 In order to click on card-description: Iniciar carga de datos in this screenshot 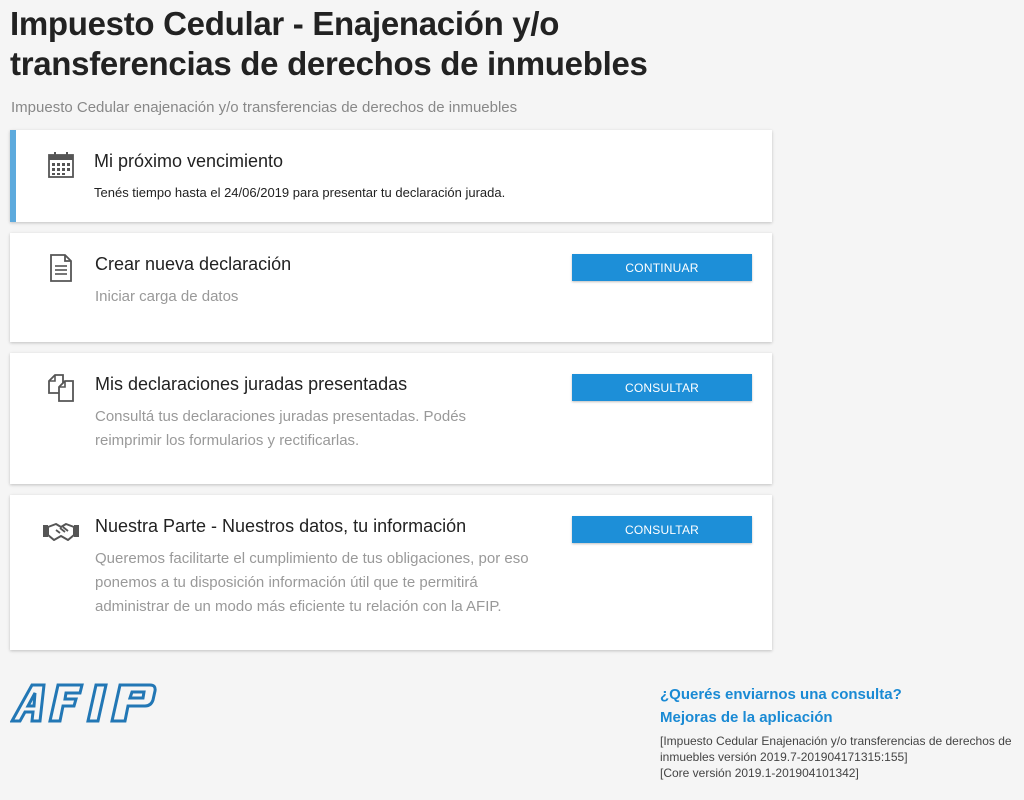, I will do `click(167, 296)`.